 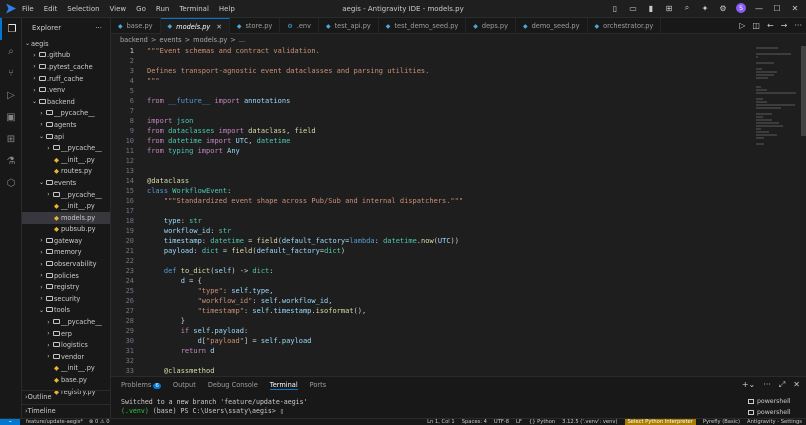 What do you see at coordinates (66, 67) in the screenshot?
I see `folder-item: › .pytest_cache` at bounding box center [66, 67].